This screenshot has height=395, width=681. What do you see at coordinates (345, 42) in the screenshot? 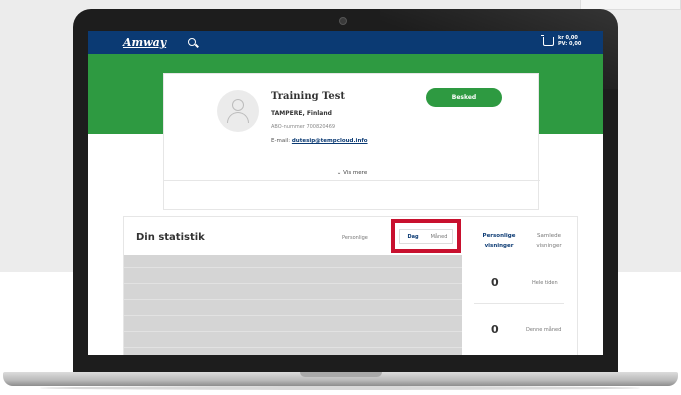
I see `top-navigation-bar: Amway kr 0,00 PV: 0,00` at bounding box center [345, 42].